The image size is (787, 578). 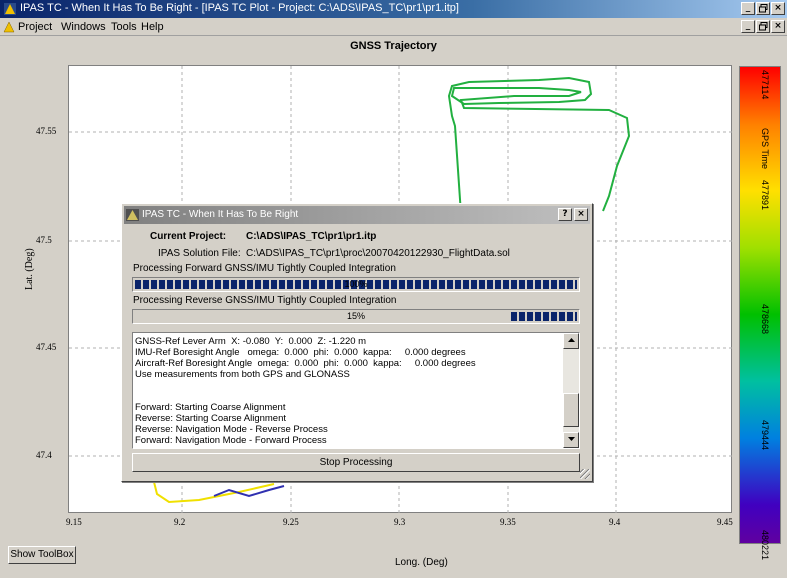 What do you see at coordinates (291, 522) in the screenshot?
I see `x-tick-label: 9.25` at bounding box center [291, 522].